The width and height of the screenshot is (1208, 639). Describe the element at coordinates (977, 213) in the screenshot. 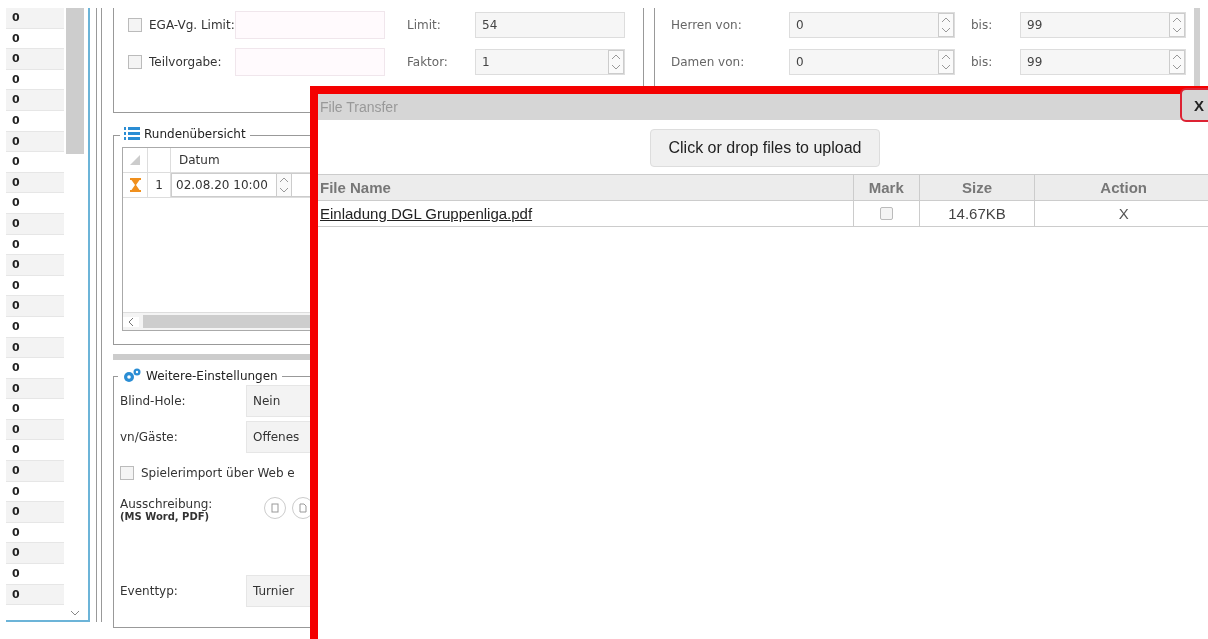

I see `table-cell: 14.67KB` at that location.